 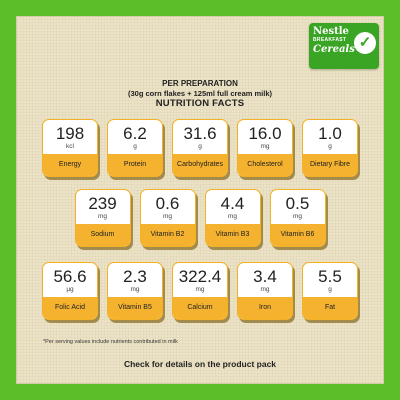 What do you see at coordinates (200, 133) in the screenshot?
I see `nutrient-value: 31.6` at bounding box center [200, 133].